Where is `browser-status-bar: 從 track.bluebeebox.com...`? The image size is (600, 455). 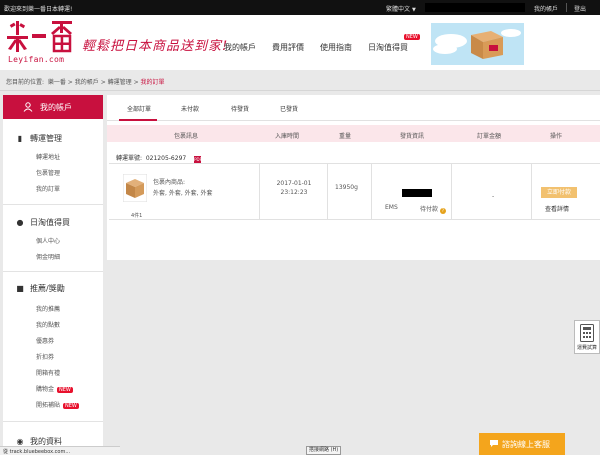 browser-status-bar: 從 track.bluebeebox.com... is located at coordinates (60, 450).